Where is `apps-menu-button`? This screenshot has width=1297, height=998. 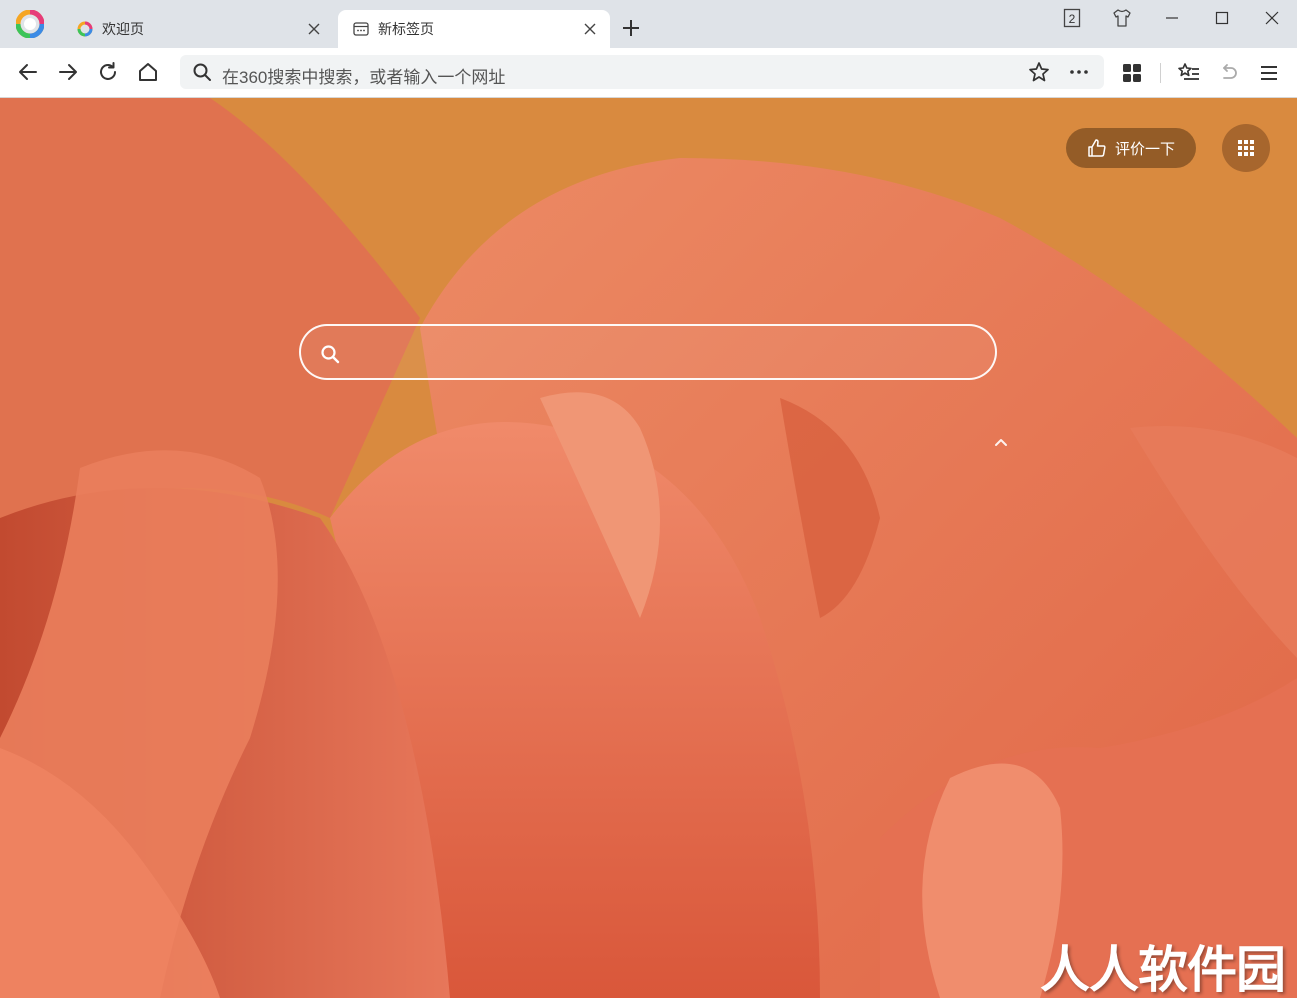
apps-menu-button is located at coordinates (1246, 148).